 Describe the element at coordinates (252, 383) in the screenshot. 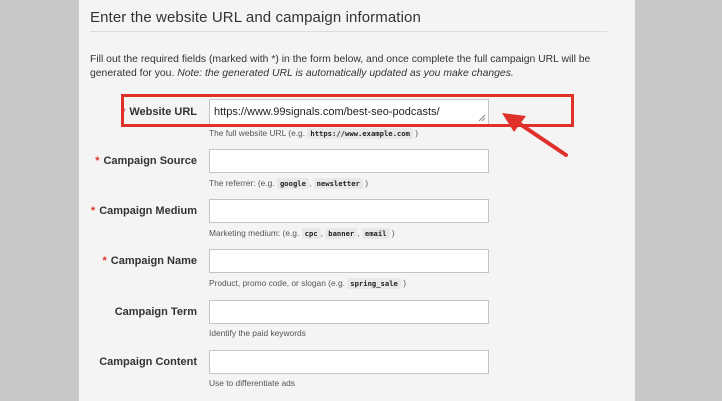

I see `campaign-content-help: Use to differentiate ads` at that location.